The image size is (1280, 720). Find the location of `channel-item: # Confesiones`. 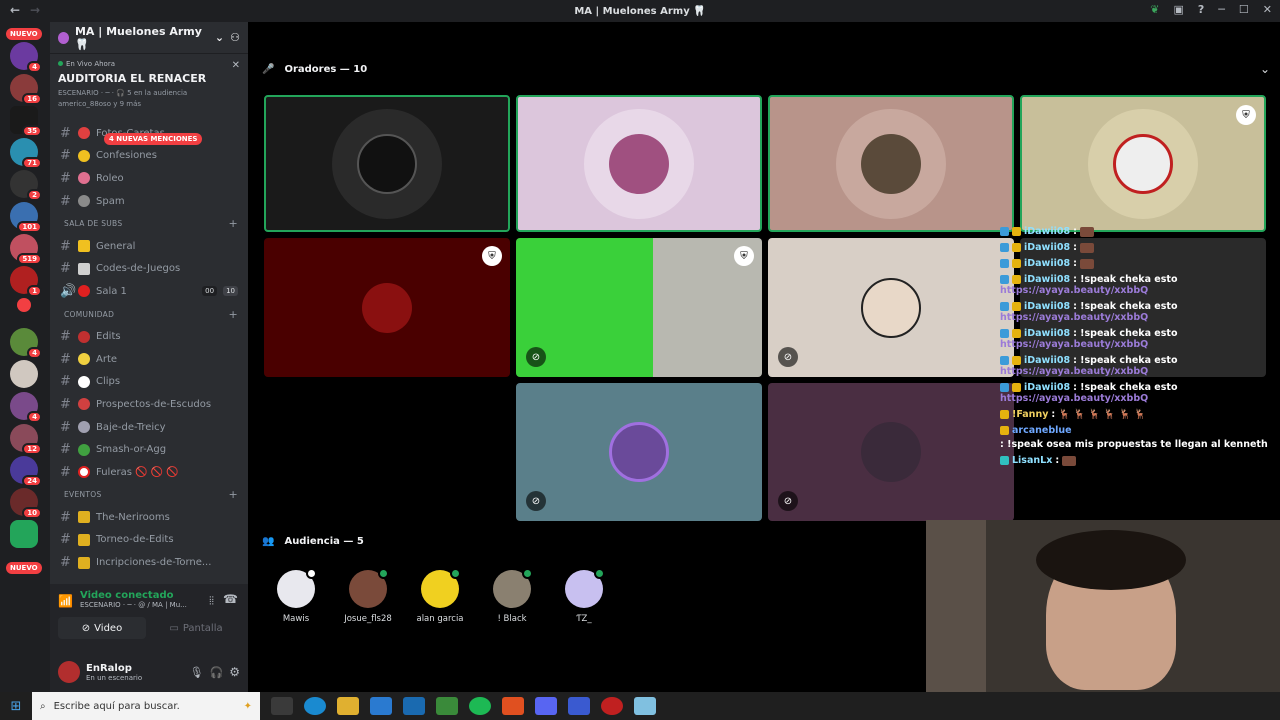

channel-item: # Confesiones is located at coordinates (149, 156).